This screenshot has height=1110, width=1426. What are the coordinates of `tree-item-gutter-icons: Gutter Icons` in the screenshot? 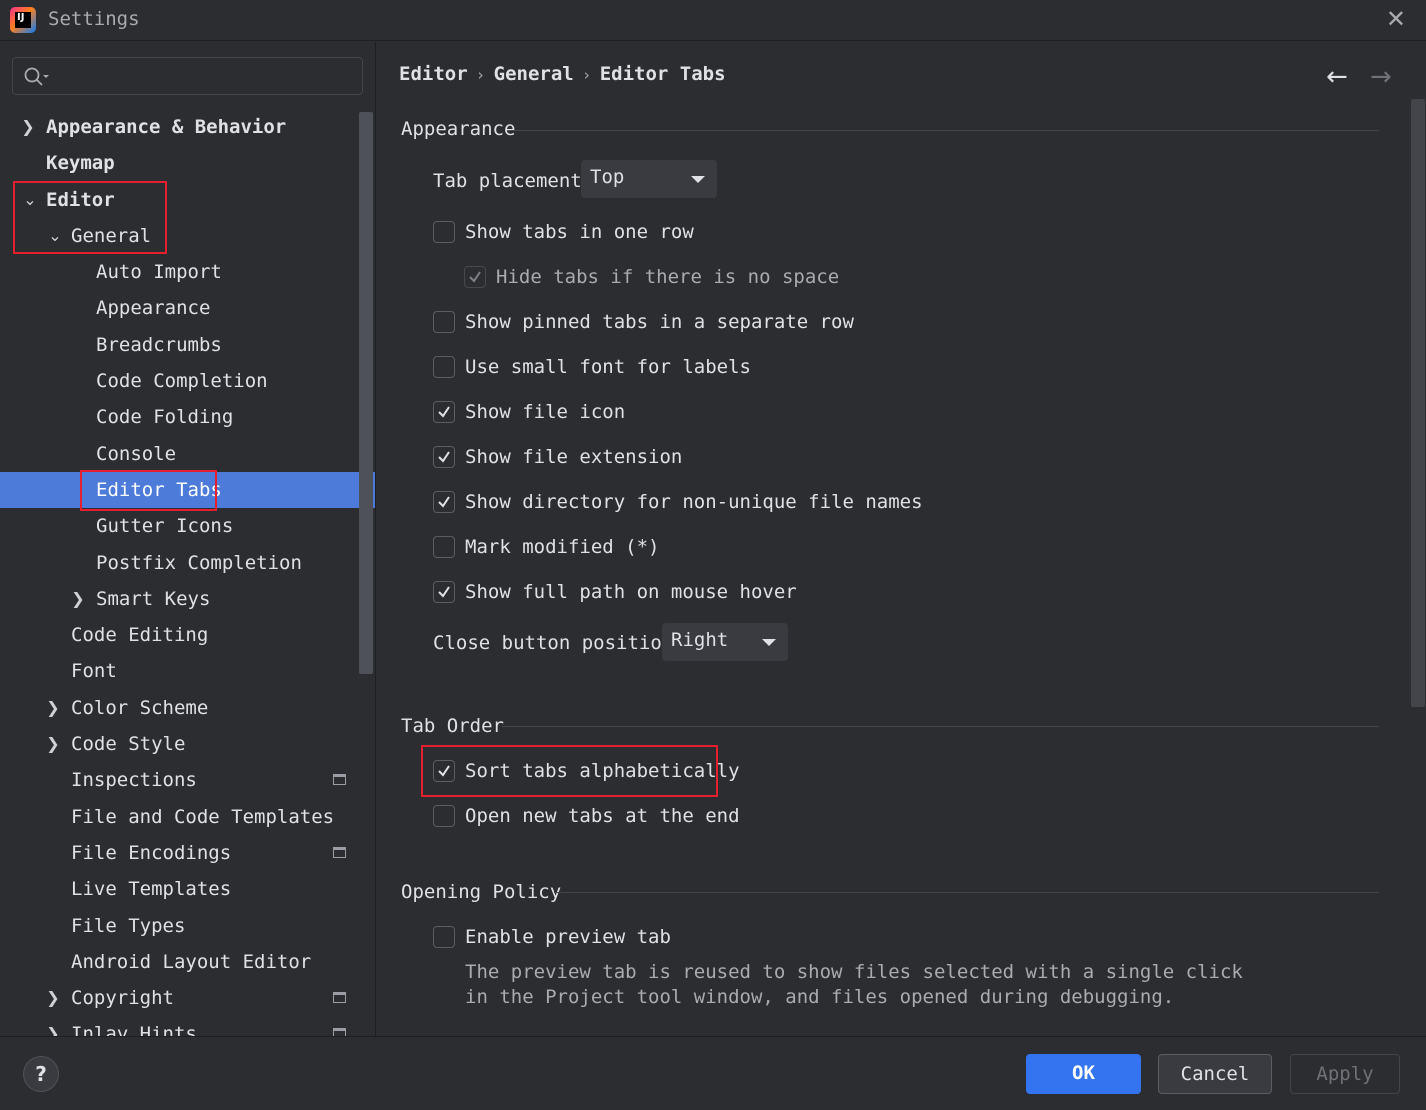 It's located at (187, 526).